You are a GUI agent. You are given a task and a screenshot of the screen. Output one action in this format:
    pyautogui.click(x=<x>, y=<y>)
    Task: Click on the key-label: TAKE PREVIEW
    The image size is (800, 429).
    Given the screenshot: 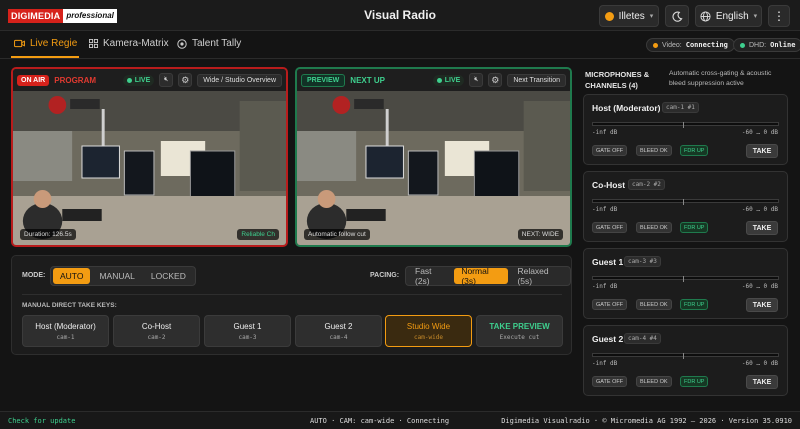 What is the action you would take?
    pyautogui.click(x=519, y=326)
    